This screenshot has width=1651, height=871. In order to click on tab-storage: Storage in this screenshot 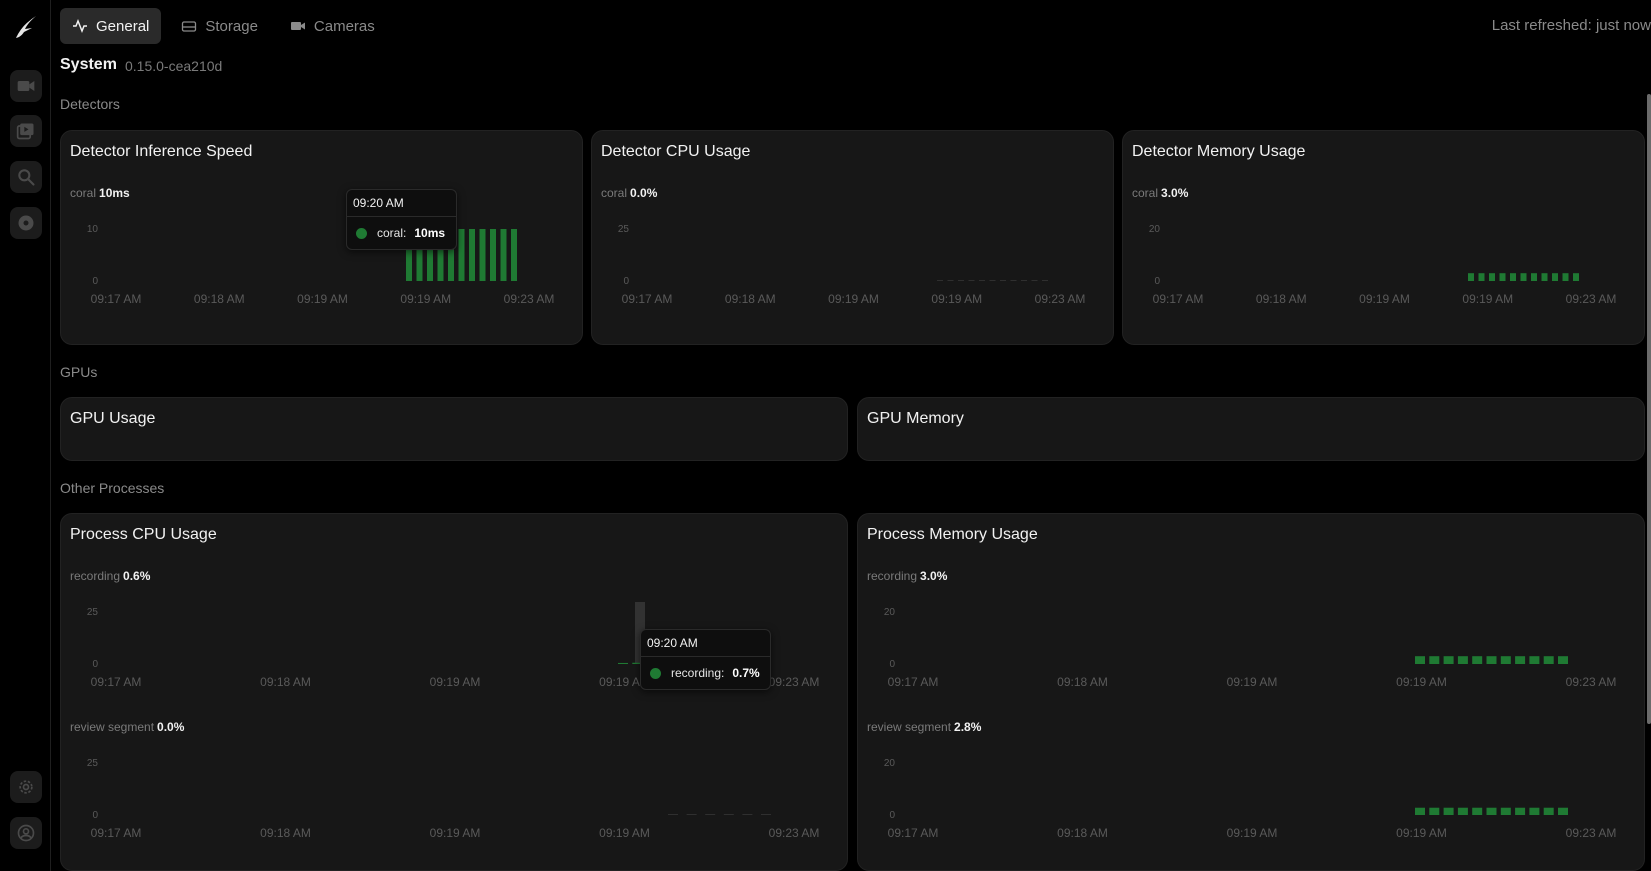, I will do `click(219, 26)`.